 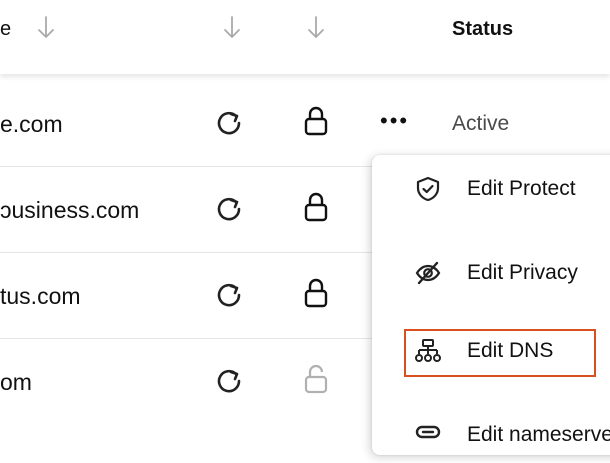 I want to click on domain-name: ɔusiness.com, so click(x=69, y=210).